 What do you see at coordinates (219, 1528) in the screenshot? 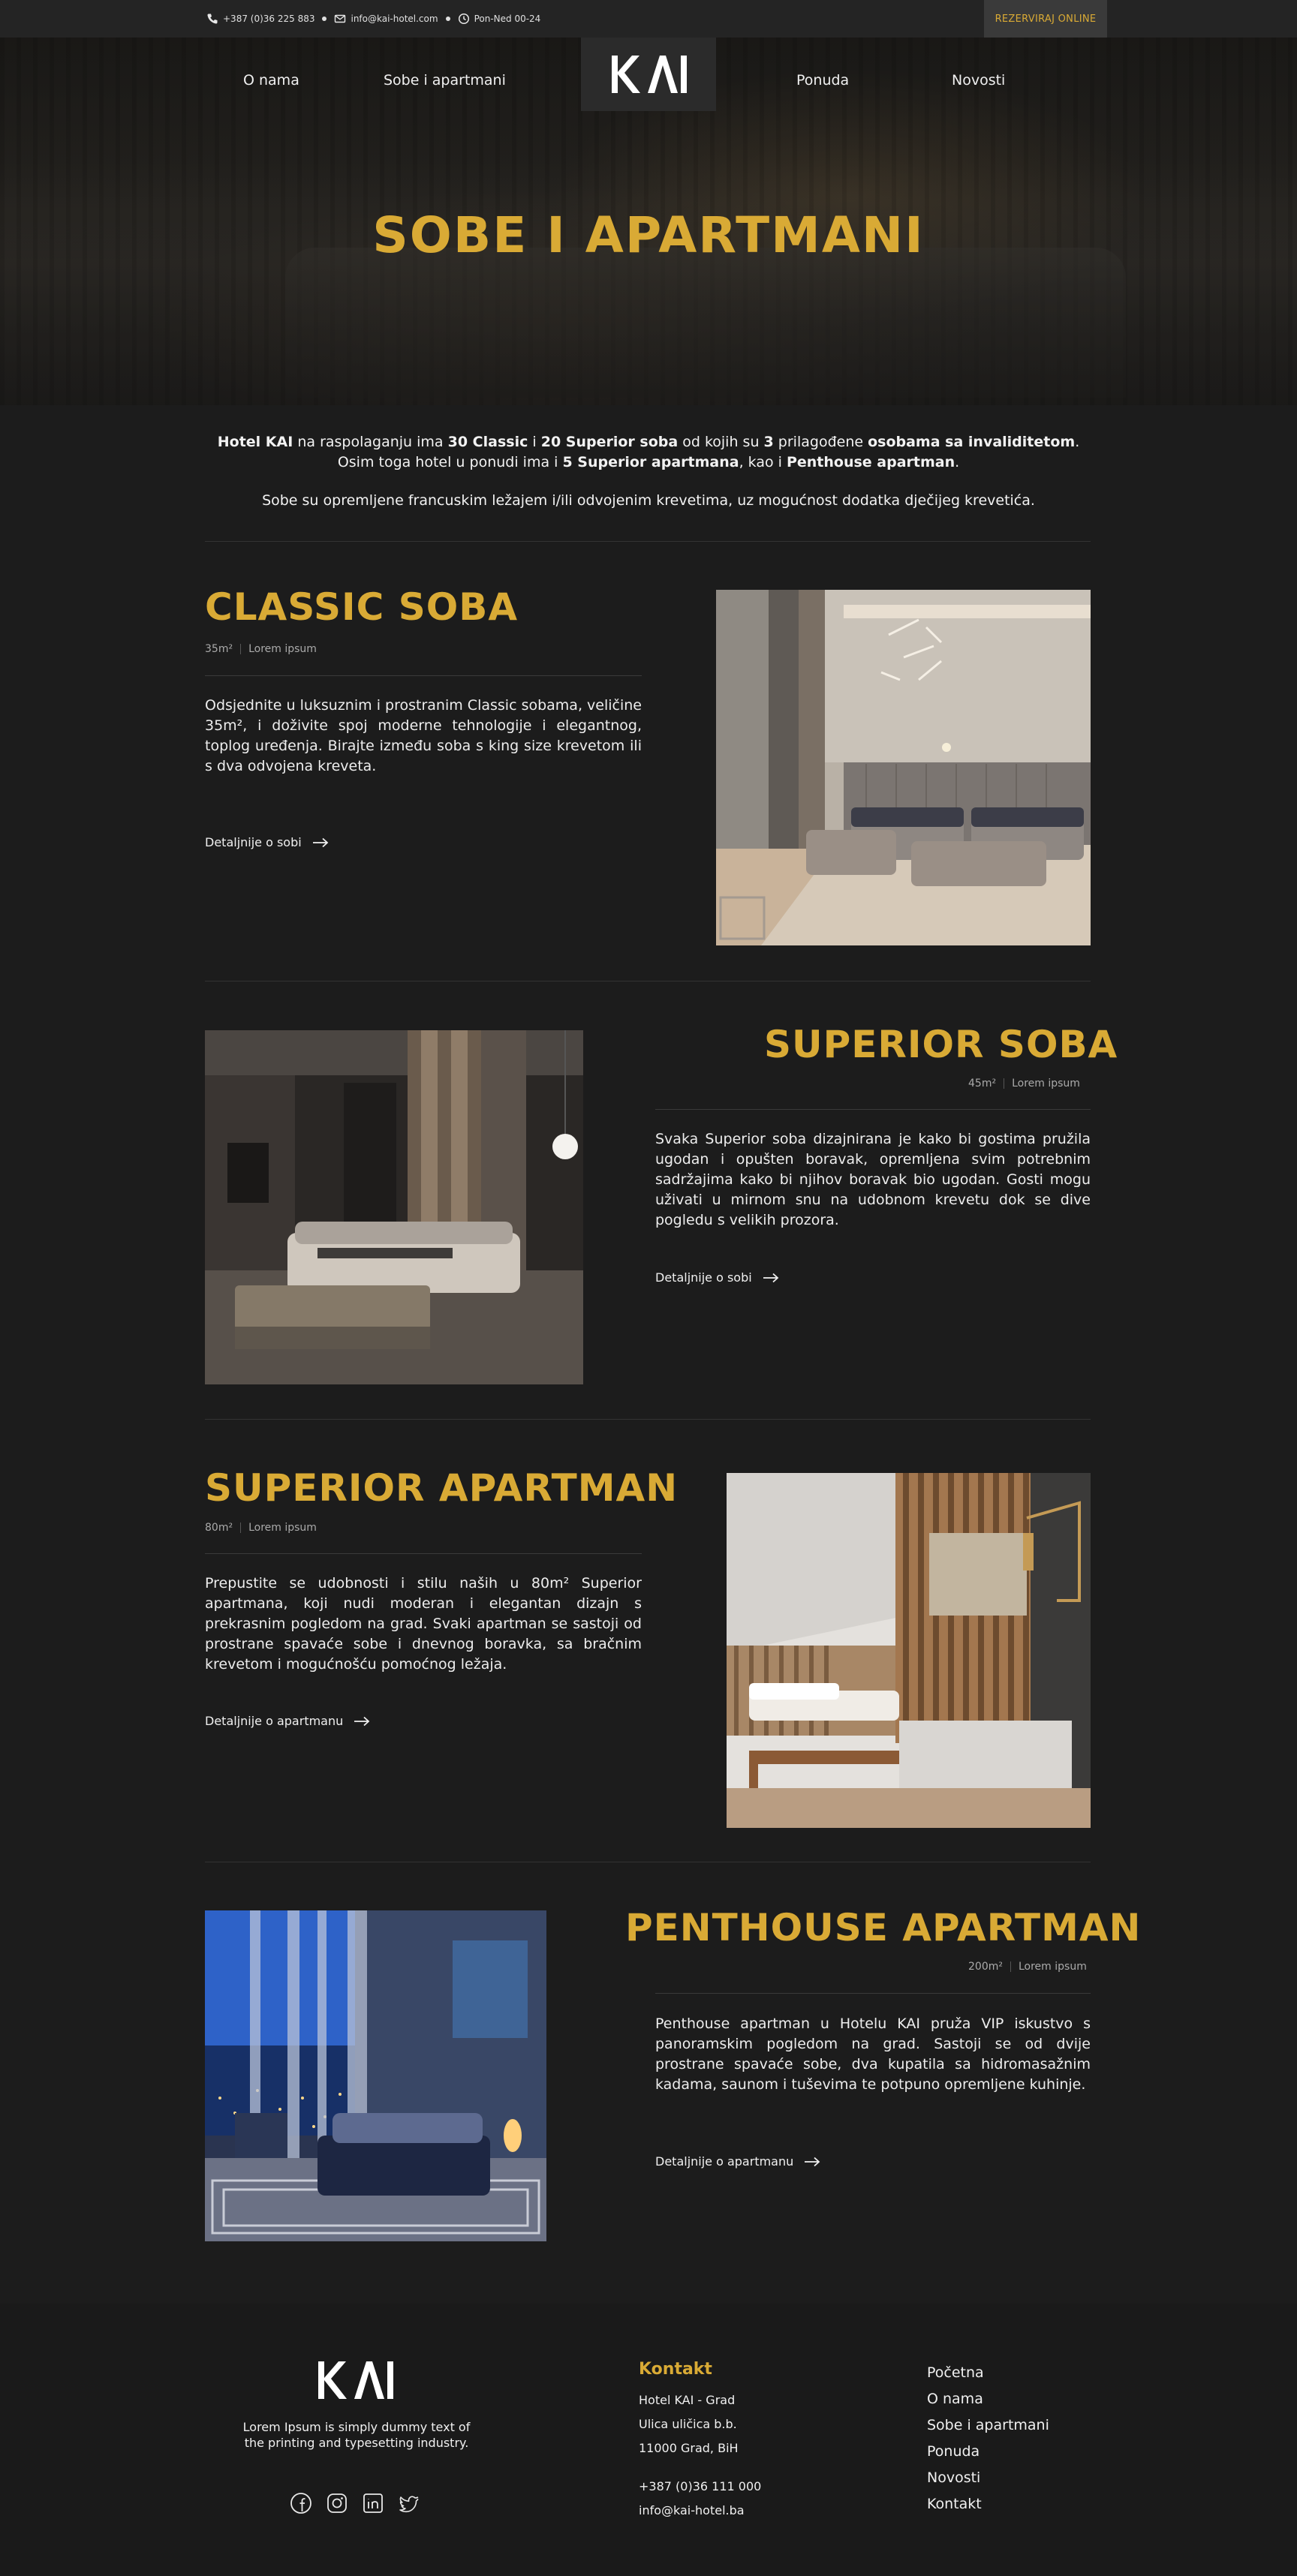
I see `room-size: 80m²` at bounding box center [219, 1528].